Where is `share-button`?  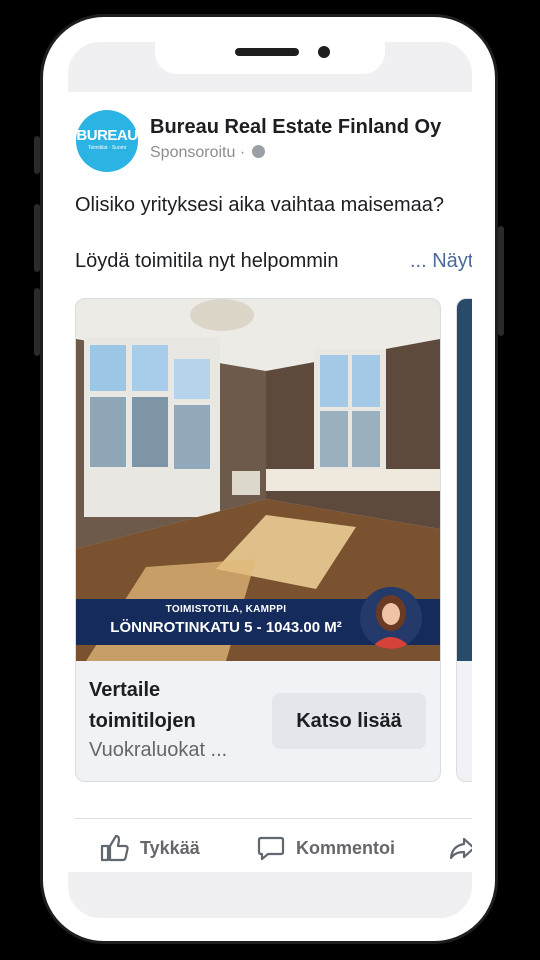 share-button is located at coordinates (460, 848).